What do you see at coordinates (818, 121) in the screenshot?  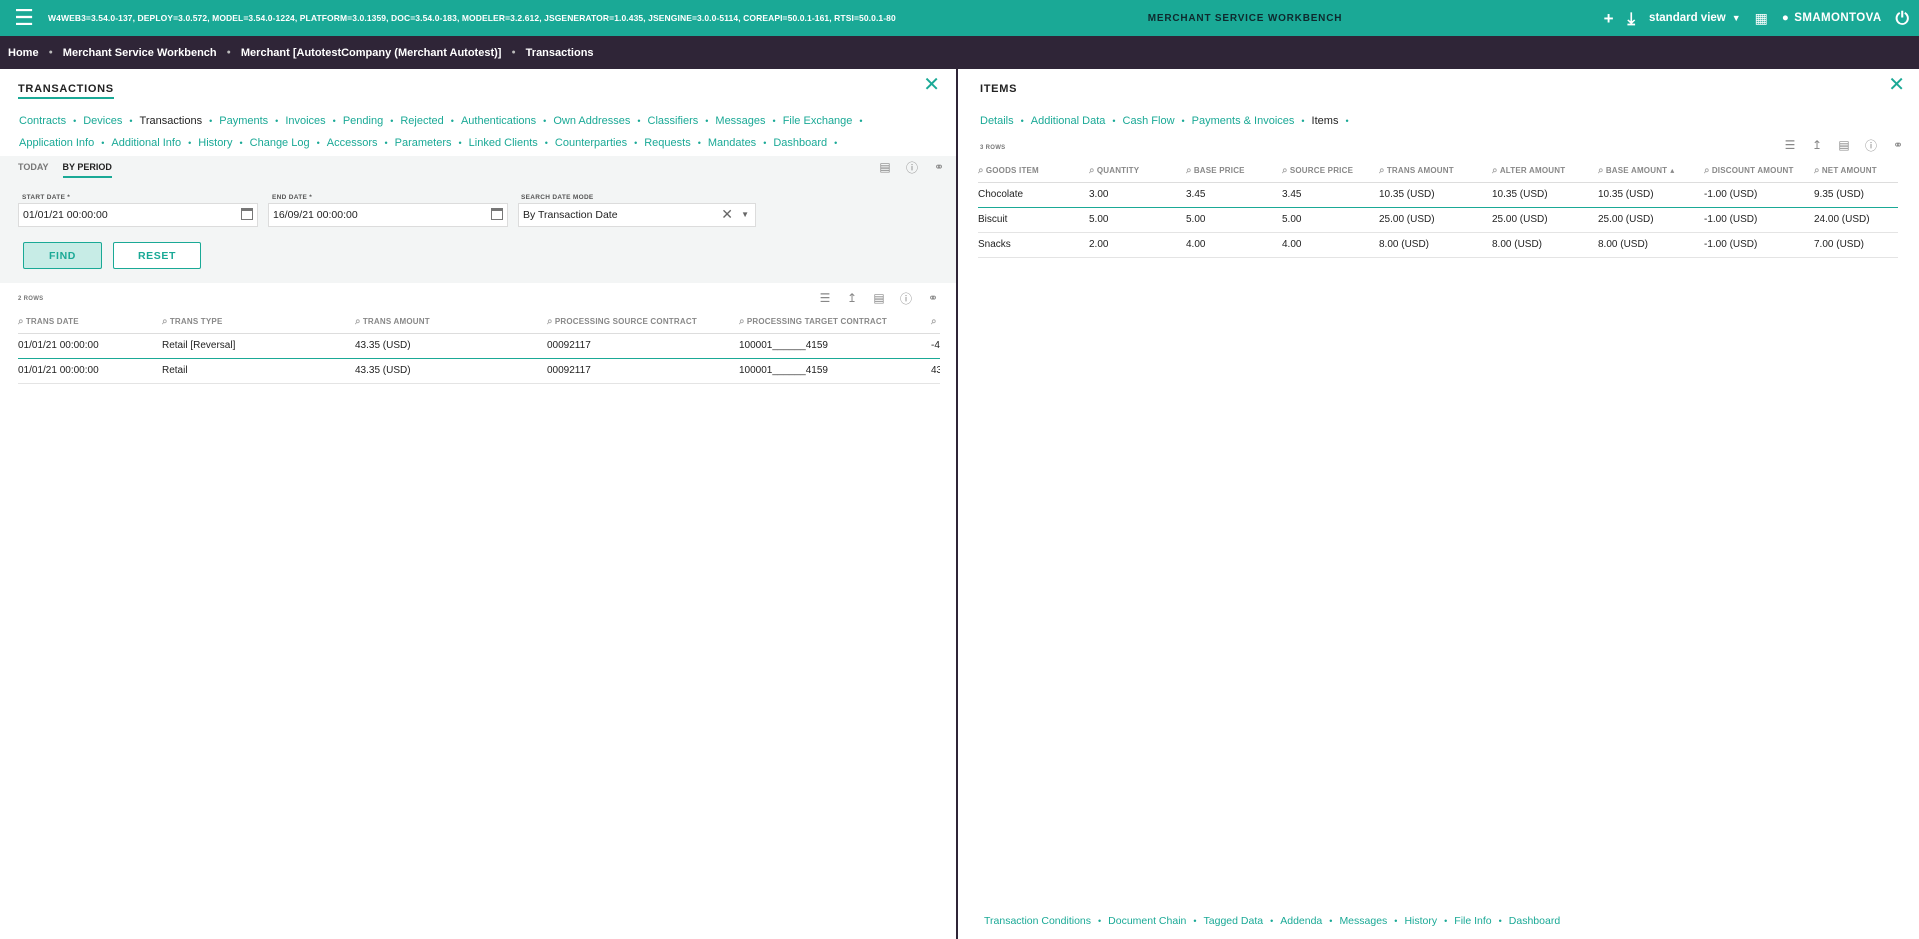 I see `tab-file-exchange: File Exchange` at bounding box center [818, 121].